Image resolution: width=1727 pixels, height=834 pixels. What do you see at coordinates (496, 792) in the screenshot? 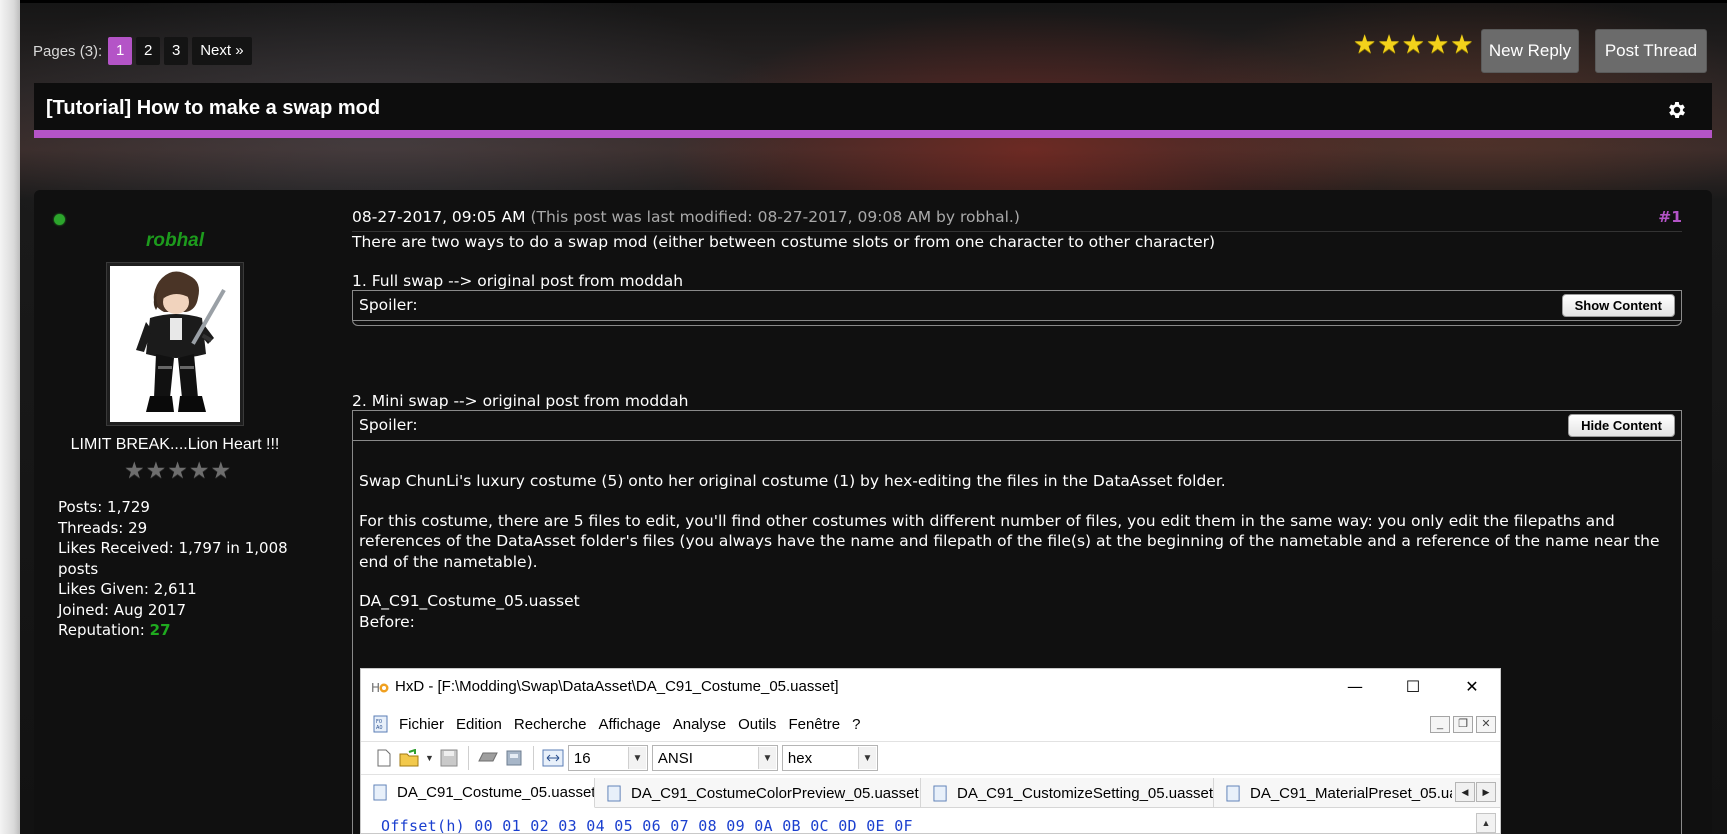
I see `hxd-tab-label: DA_C91_Costume_05.uasset` at bounding box center [496, 792].